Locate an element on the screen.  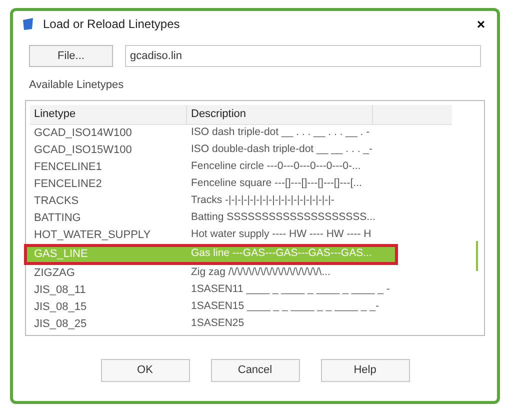
linetype-row: GCAD_ISO15W100 ISO double-dash triple-dot __ __ . . . _- is located at coordinates (214, 150).